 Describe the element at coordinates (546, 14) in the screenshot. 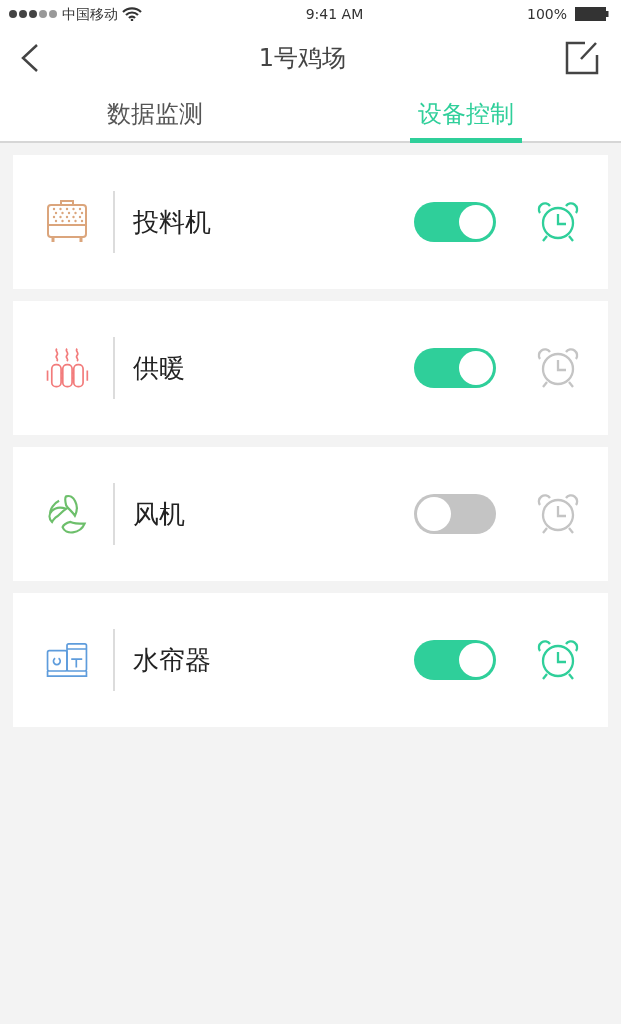

I see `battery-percent: 100%` at that location.